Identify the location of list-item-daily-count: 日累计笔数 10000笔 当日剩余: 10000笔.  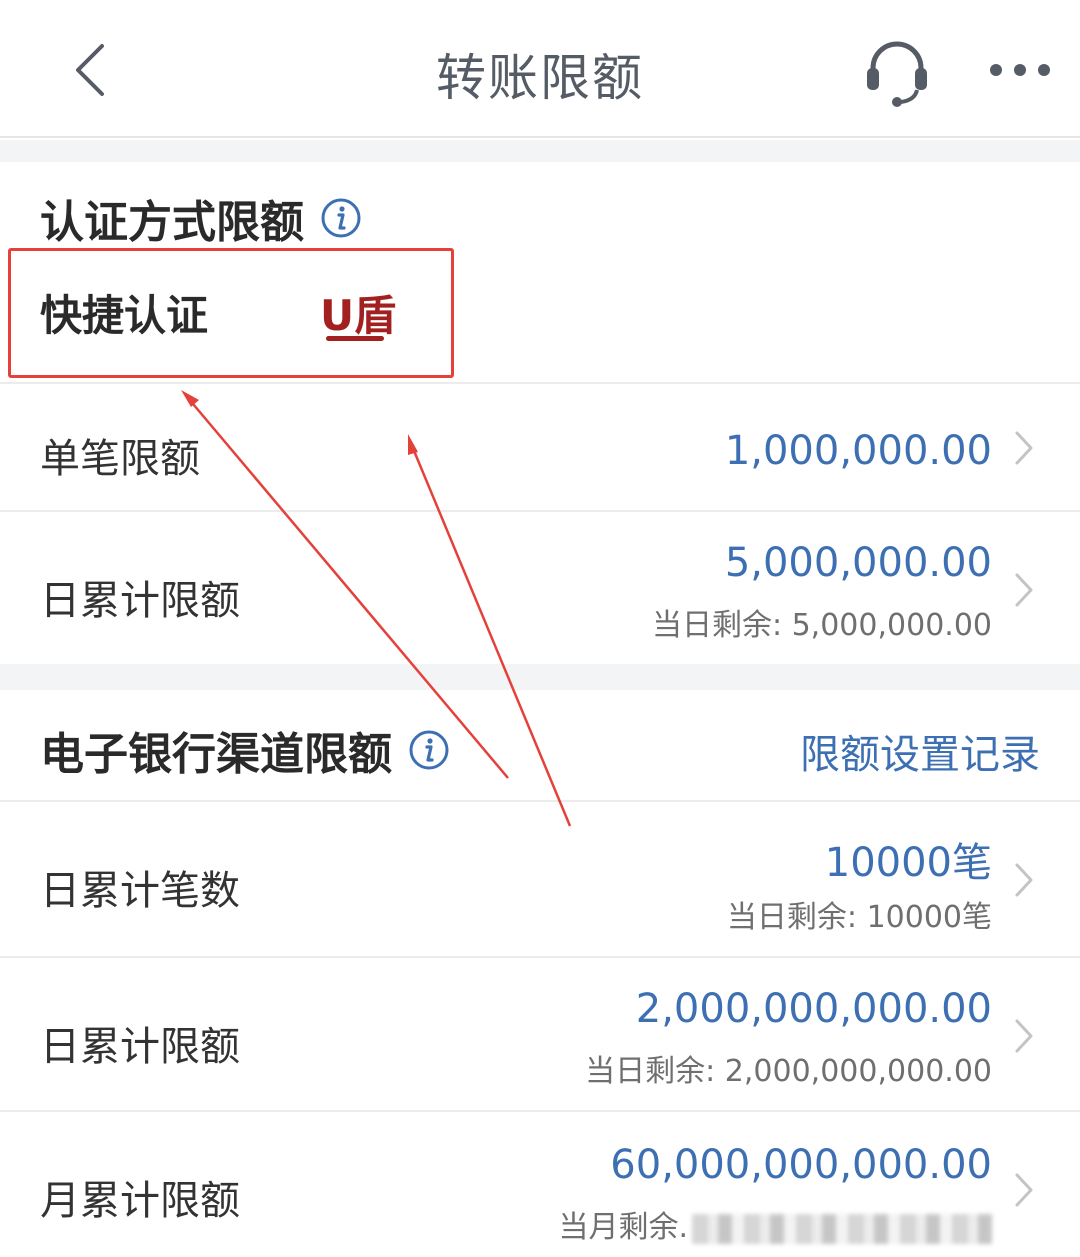
(540, 878).